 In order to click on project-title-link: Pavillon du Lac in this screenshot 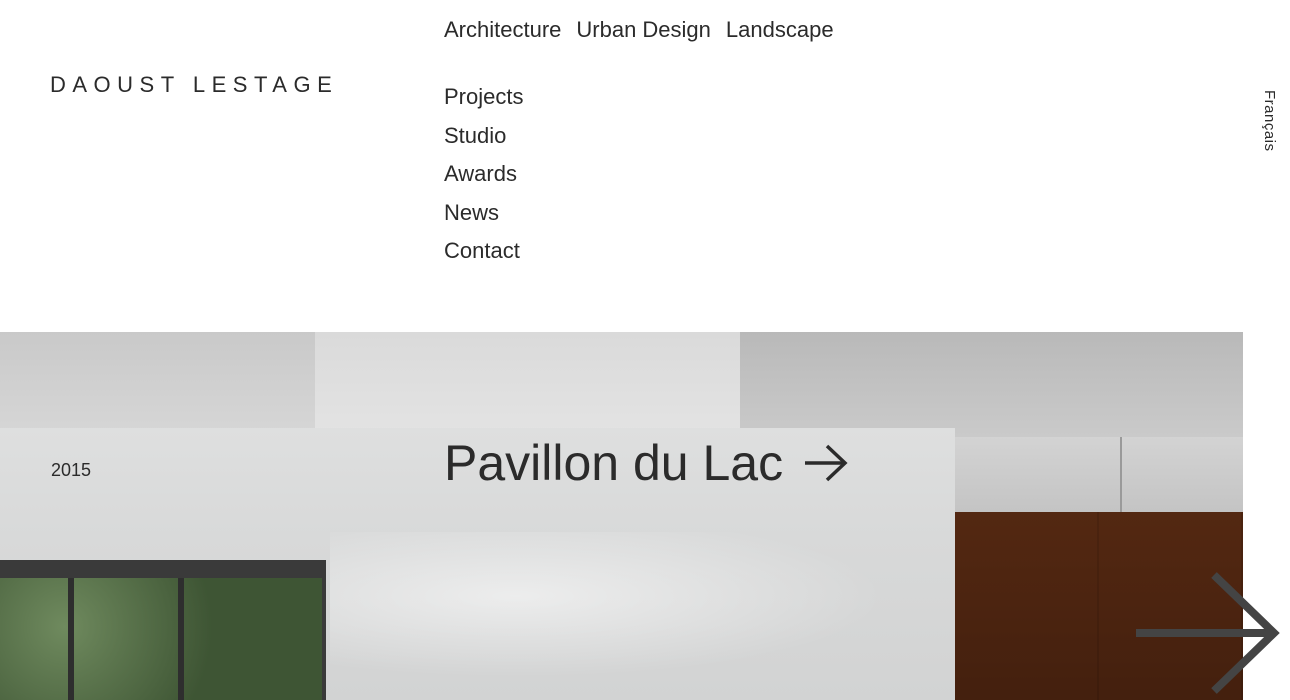, I will do `click(646, 463)`.